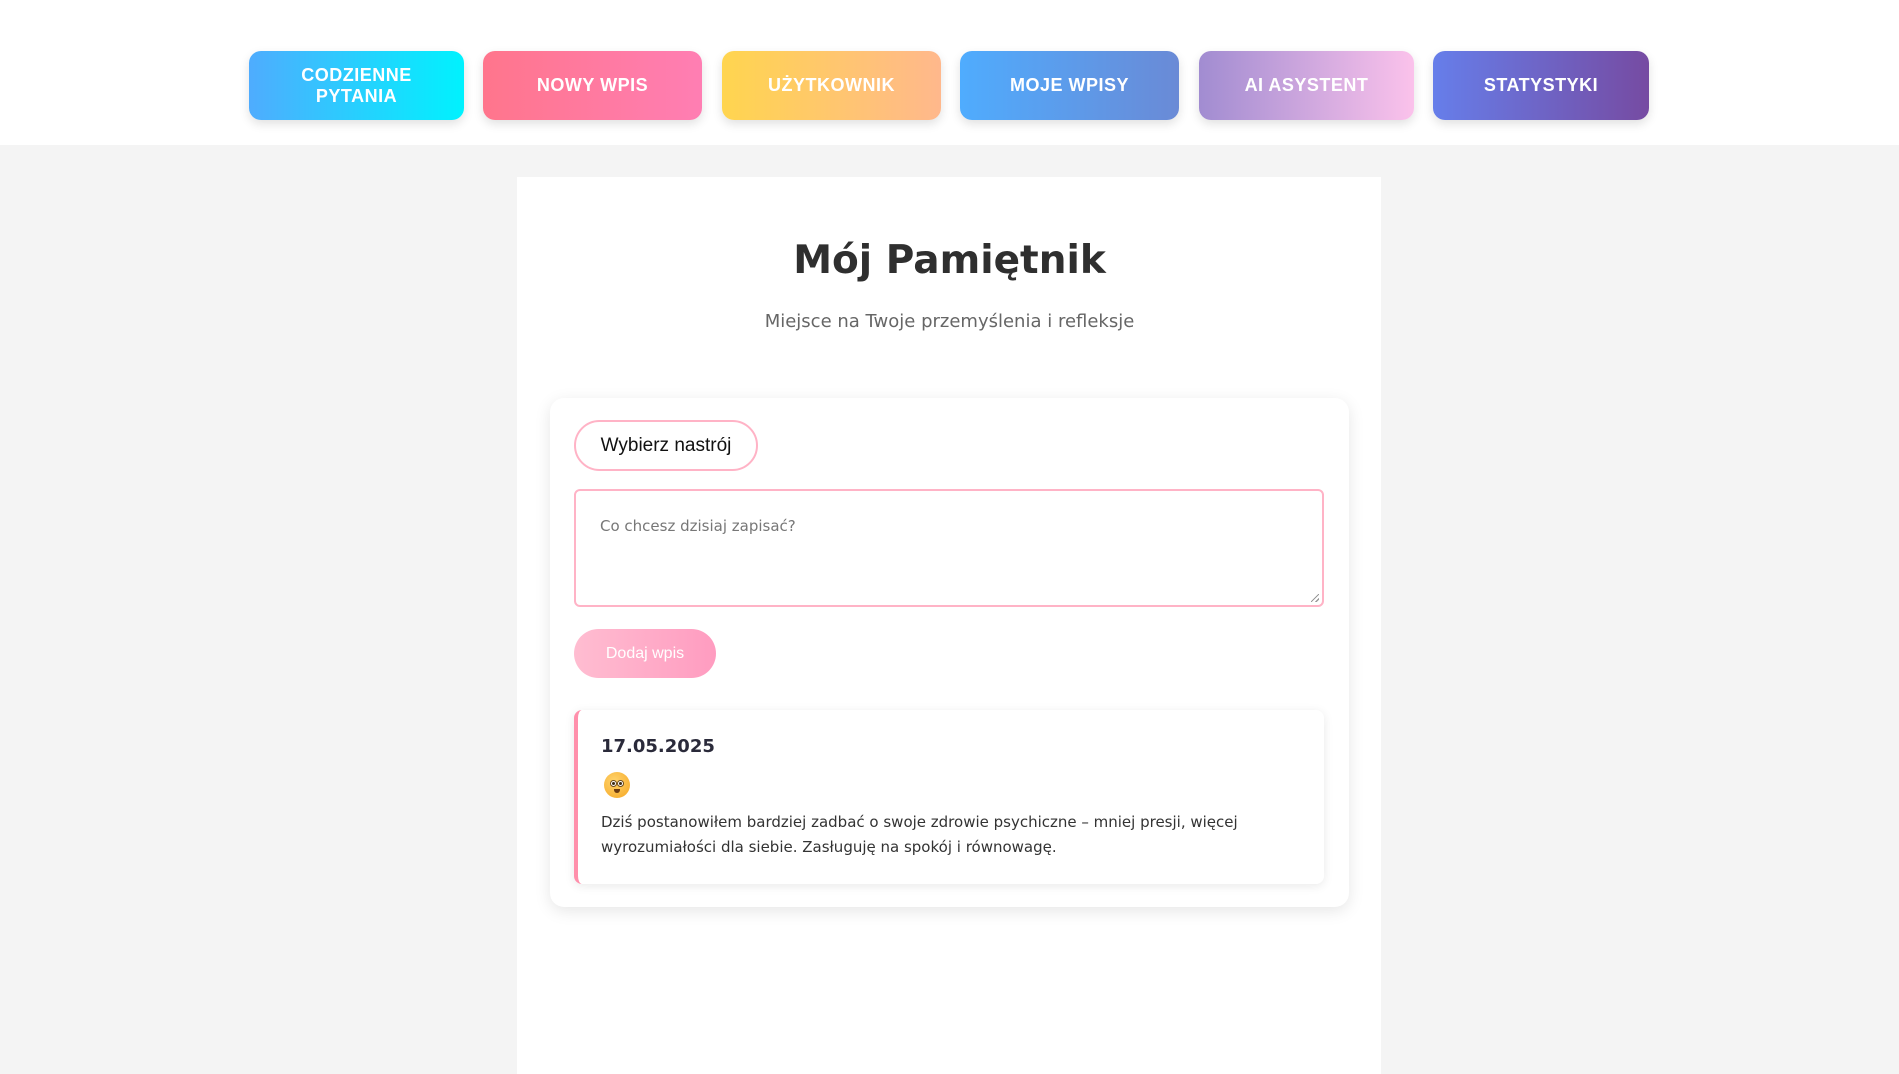  What do you see at coordinates (698, 526) in the screenshot?
I see `entry-textarea-placeholder: Co chcesz dzisiaj zapisać?` at bounding box center [698, 526].